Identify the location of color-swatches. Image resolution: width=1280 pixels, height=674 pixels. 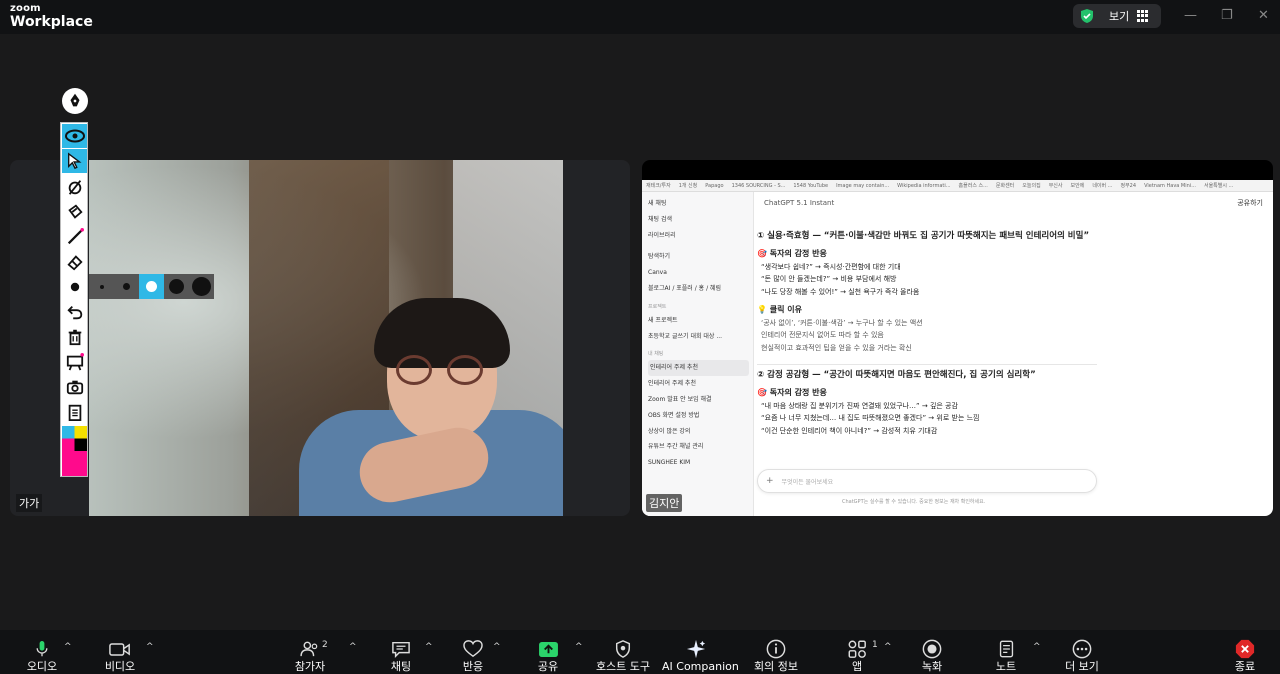
(74, 451).